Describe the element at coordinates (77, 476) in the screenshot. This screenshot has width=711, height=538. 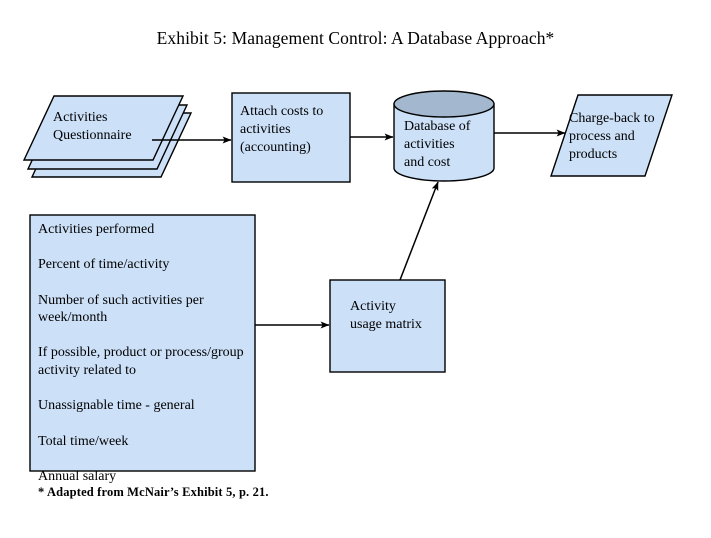
I see `questionnaire-list-item: Annual salary` at that location.